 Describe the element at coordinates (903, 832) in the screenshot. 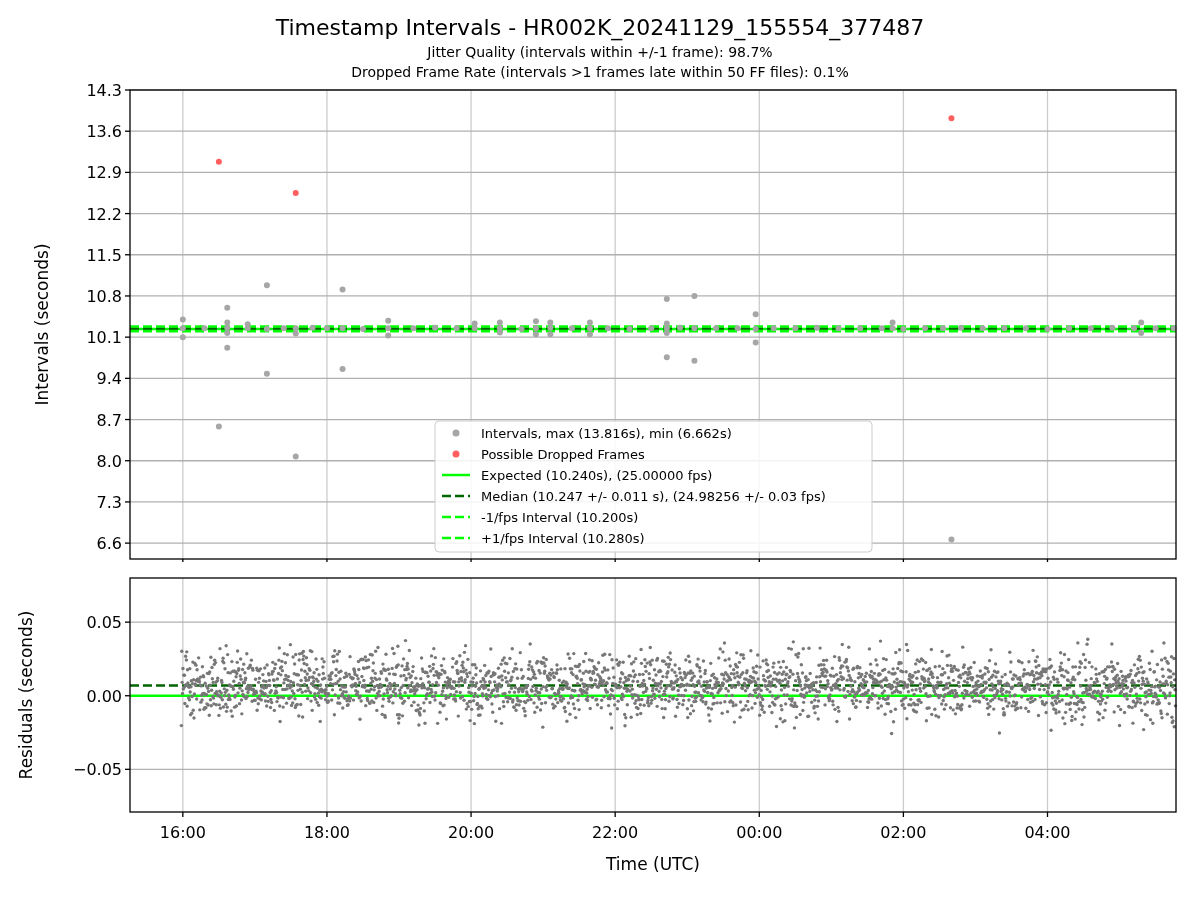

I see `x-tick-label: 02:00` at that location.